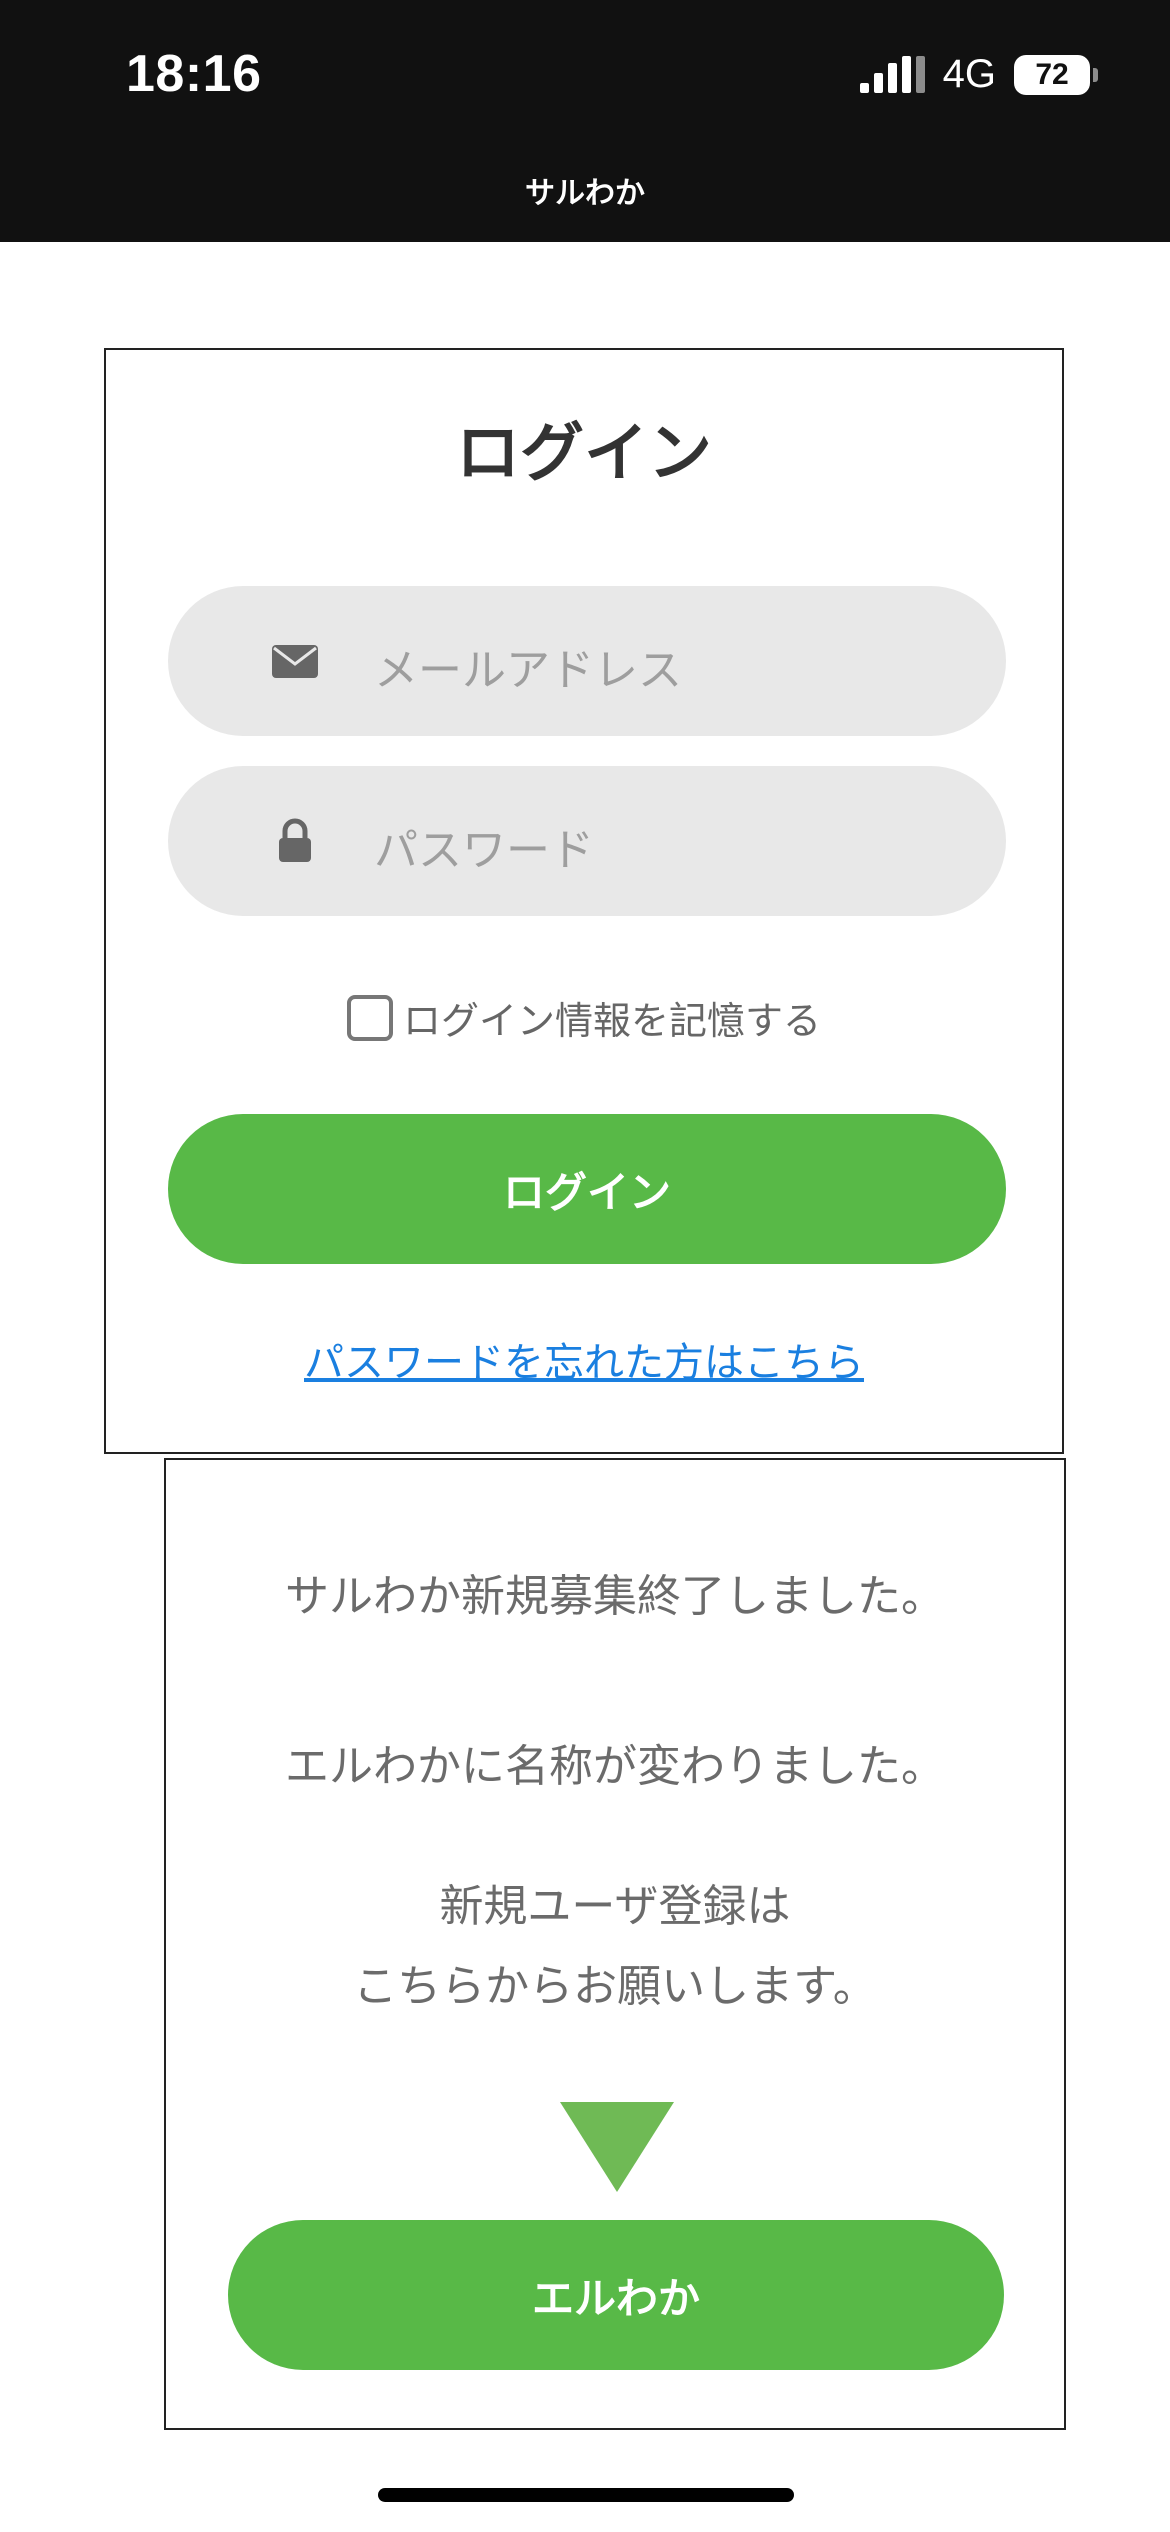  I want to click on envelope-icon, so click(295, 661).